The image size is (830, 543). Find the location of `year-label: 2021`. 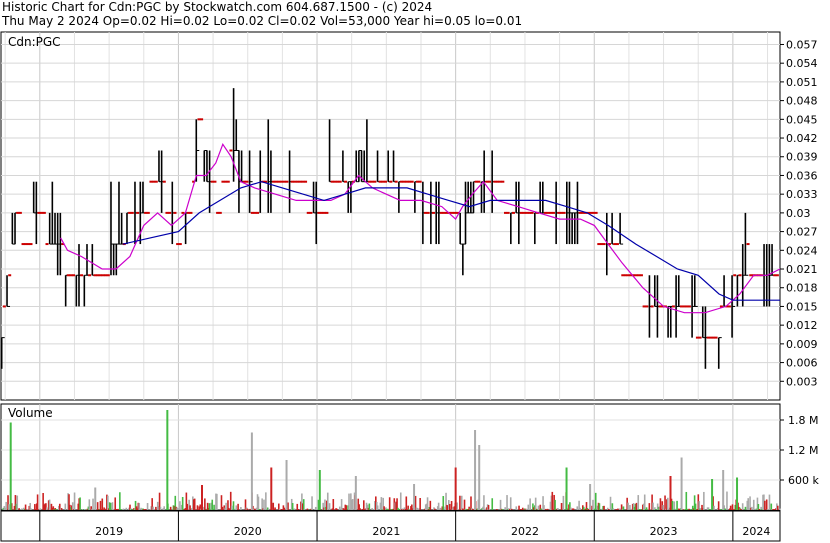

year-label: 2021 is located at coordinates (386, 531).